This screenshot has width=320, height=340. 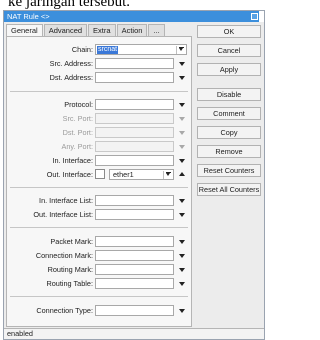 I want to click on out-interface-list-label: Out. Interface List:, so click(x=63, y=214).